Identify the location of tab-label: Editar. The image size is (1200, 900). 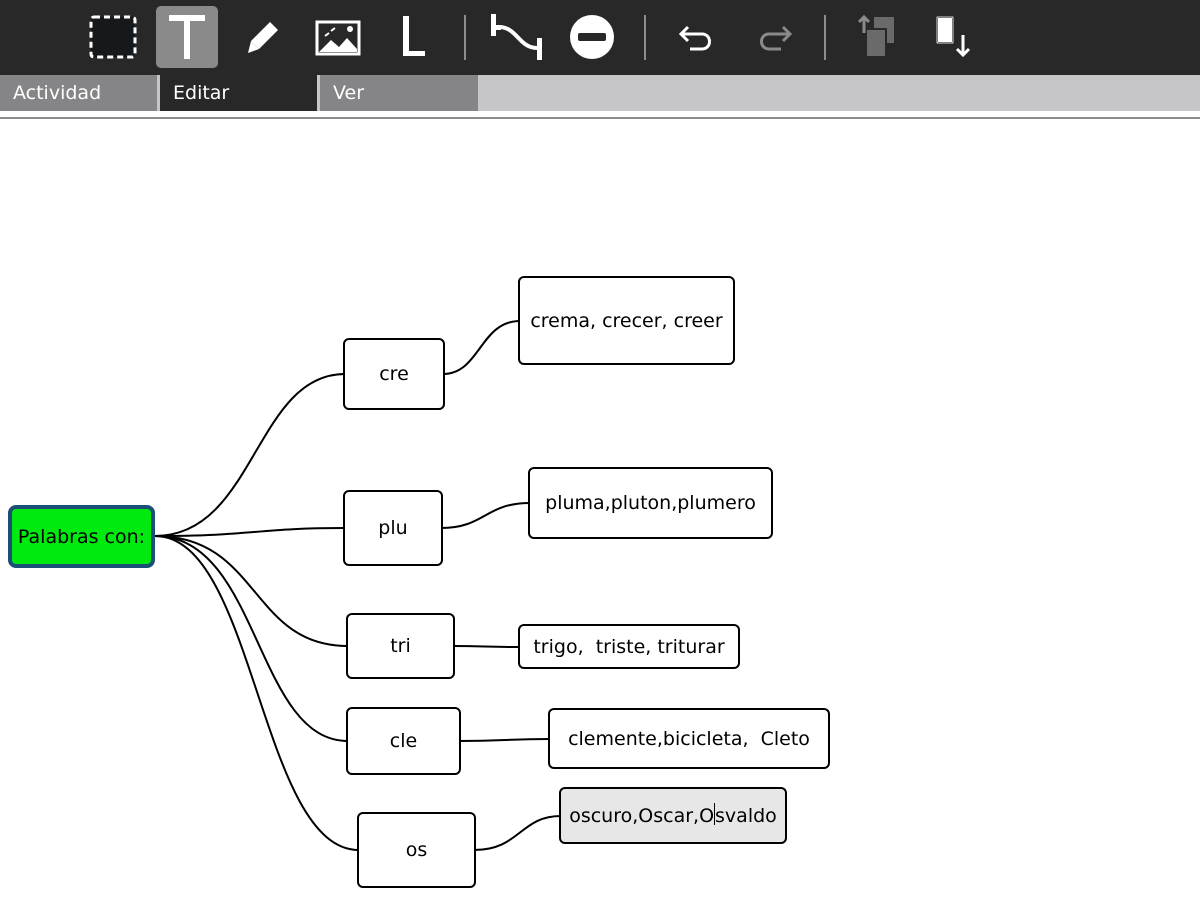
(201, 93).